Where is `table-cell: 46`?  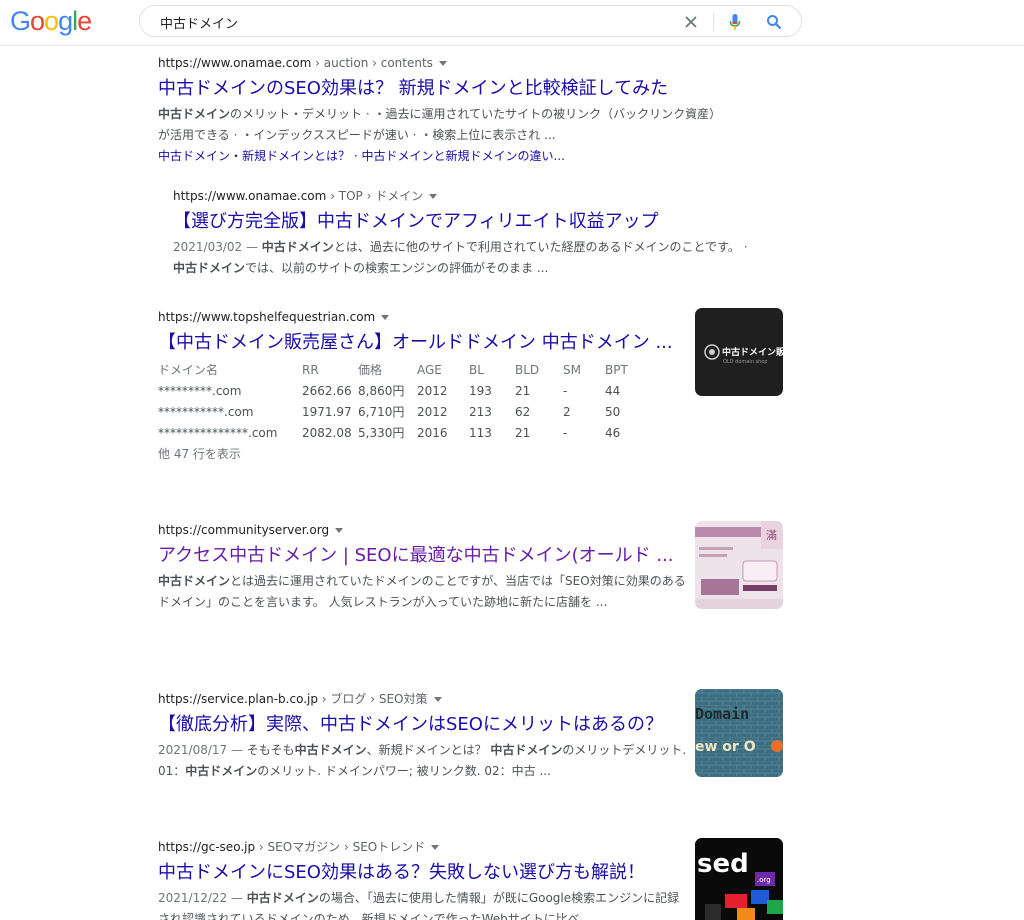 table-cell: 46 is located at coordinates (613, 432).